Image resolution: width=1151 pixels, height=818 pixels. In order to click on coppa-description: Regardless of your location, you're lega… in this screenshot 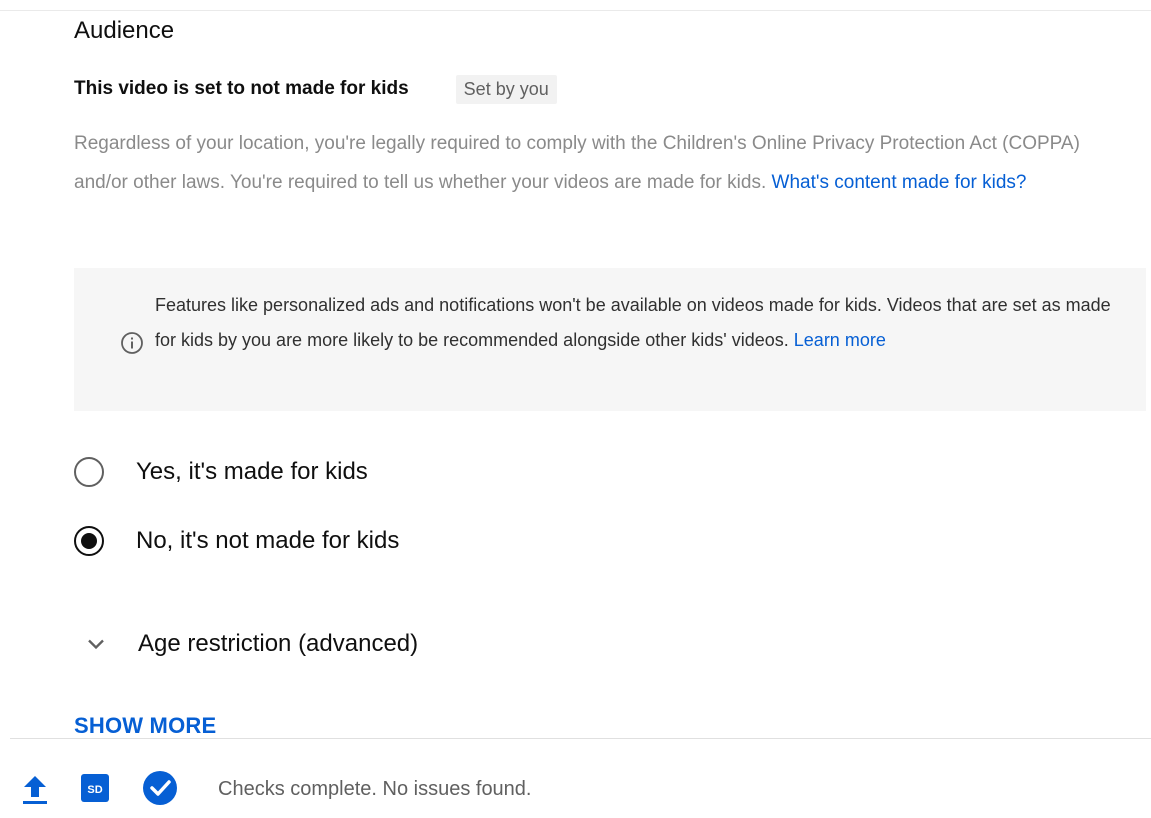, I will do `click(589, 163)`.